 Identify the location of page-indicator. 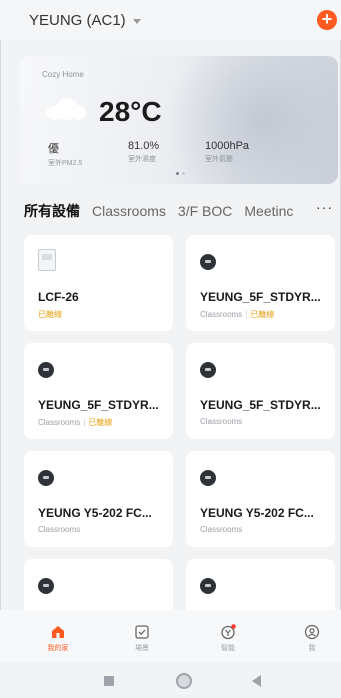
(180, 173).